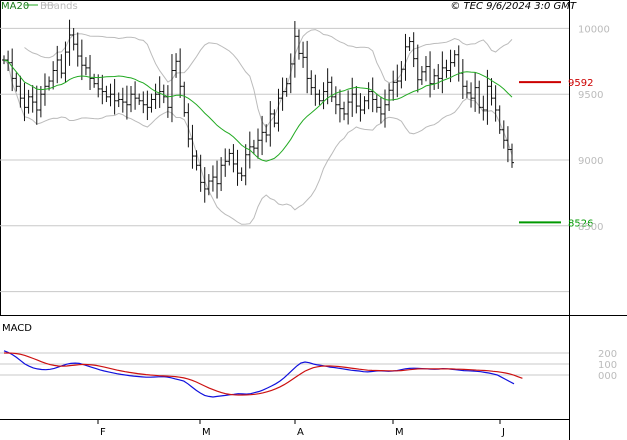 This screenshot has width=627, height=440. What do you see at coordinates (590, 161) in the screenshot?
I see `price-tick-label: 9000` at bounding box center [590, 161].